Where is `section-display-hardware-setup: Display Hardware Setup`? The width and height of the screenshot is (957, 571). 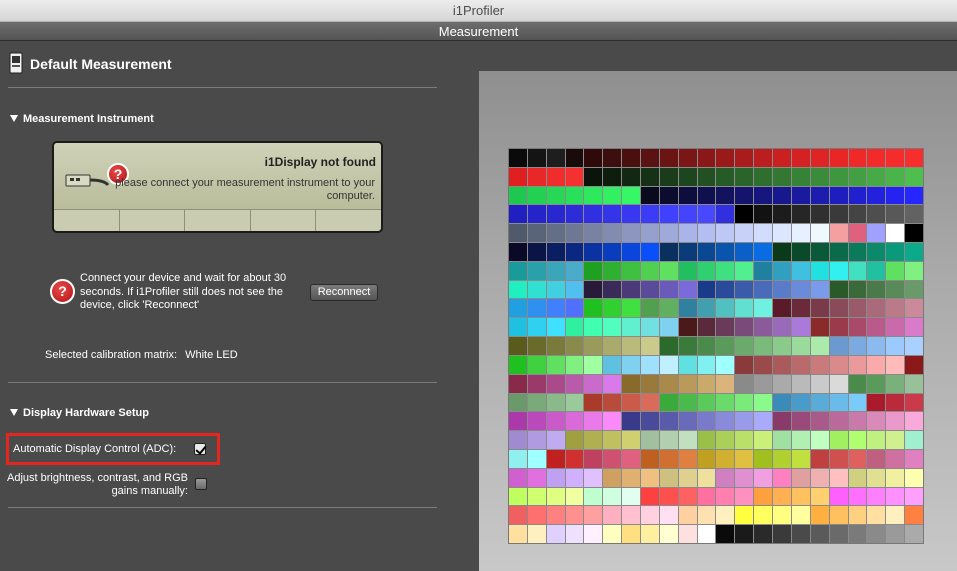
section-display-hardware-setup: Display Hardware Setup is located at coordinates (79, 413).